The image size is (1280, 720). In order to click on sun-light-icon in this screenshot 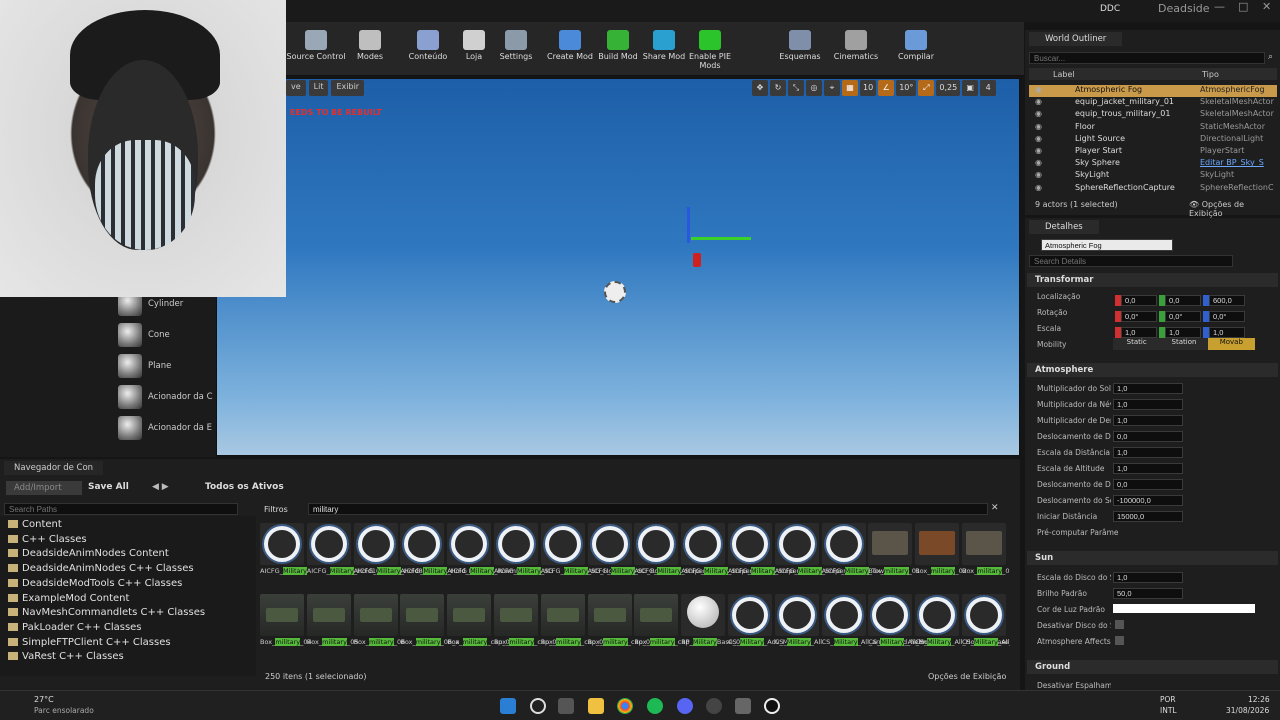, I will do `click(615, 292)`.